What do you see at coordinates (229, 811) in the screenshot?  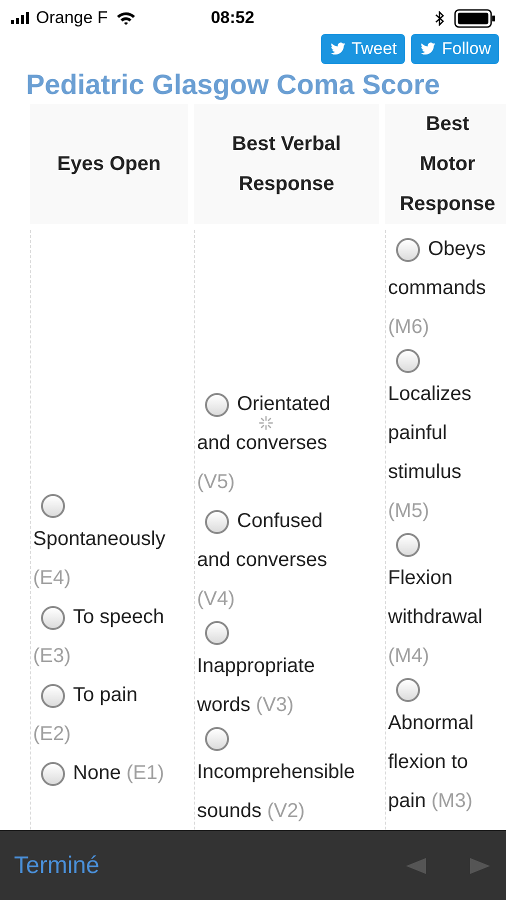 I see `option-label: sounds` at bounding box center [229, 811].